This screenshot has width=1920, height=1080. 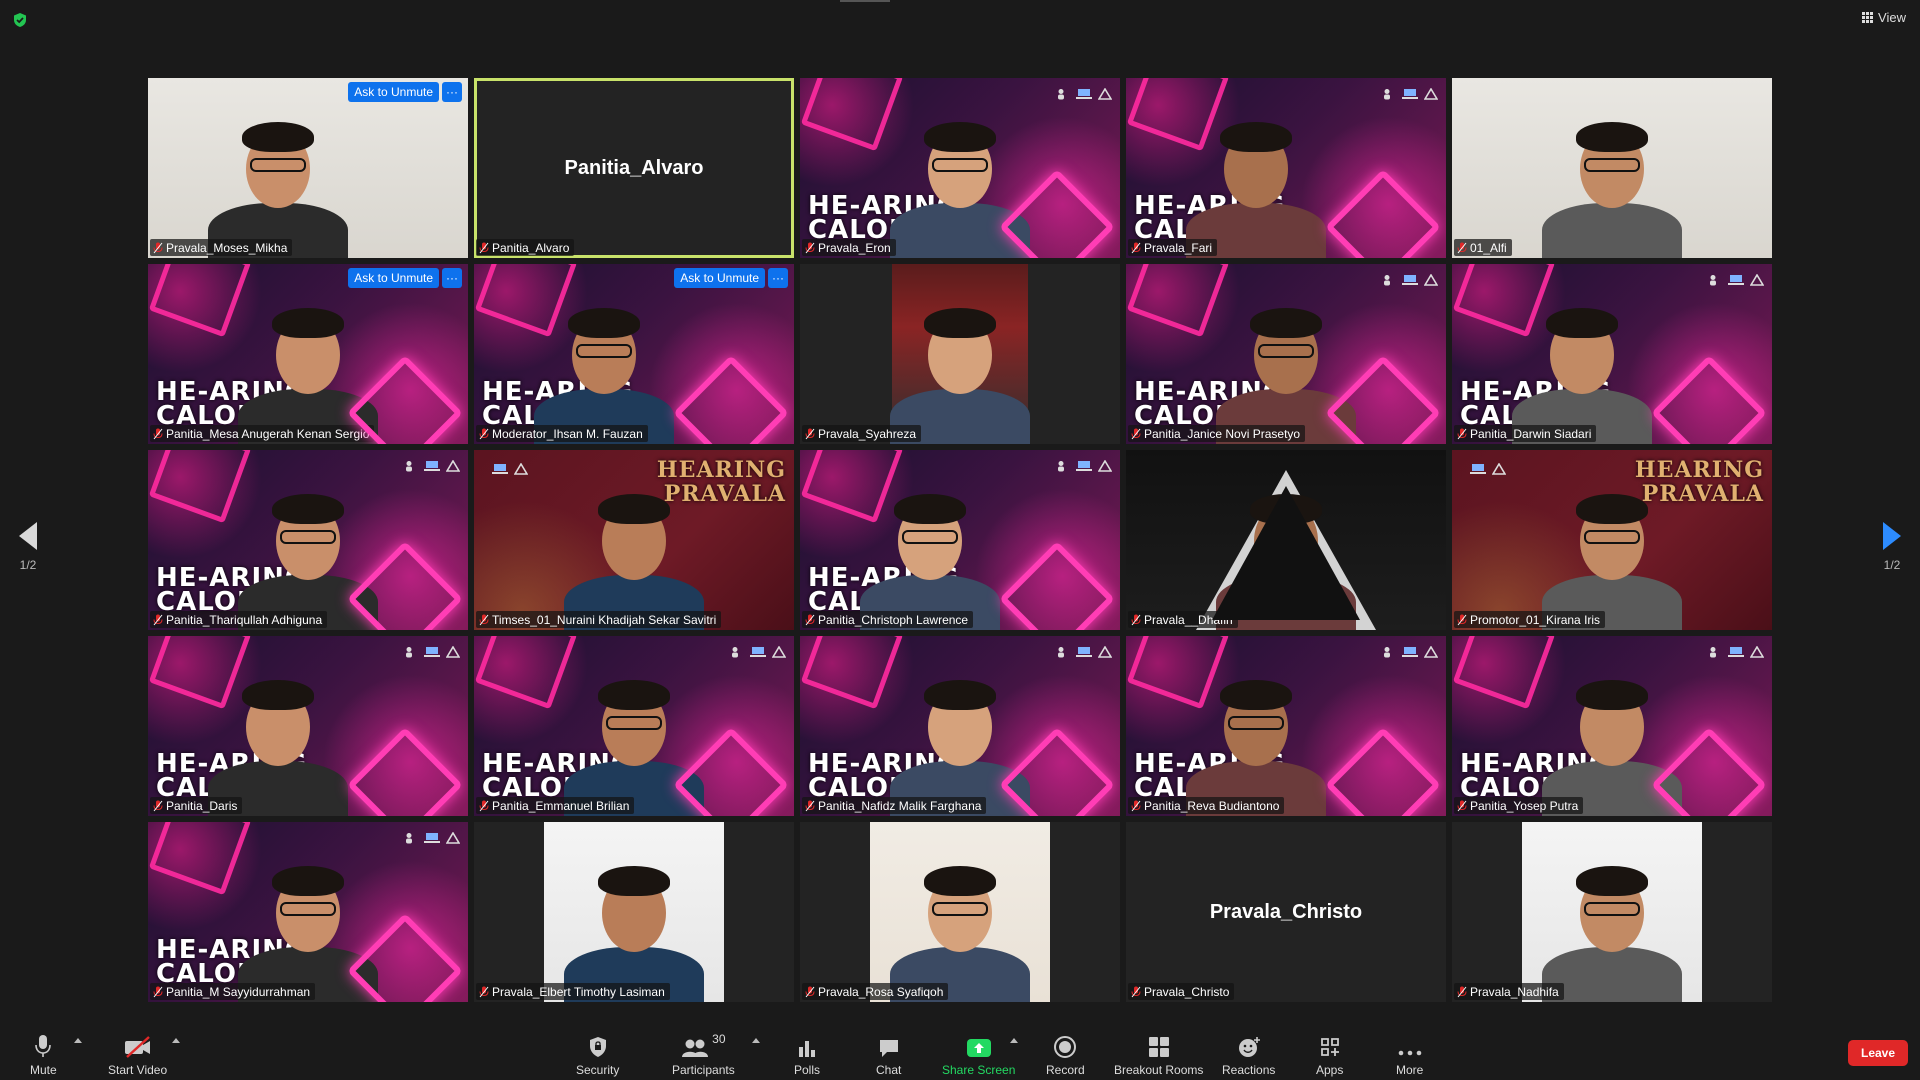 What do you see at coordinates (227, 247) in the screenshot?
I see `participant-name: Pravala_Moses_Mikha` at bounding box center [227, 247].